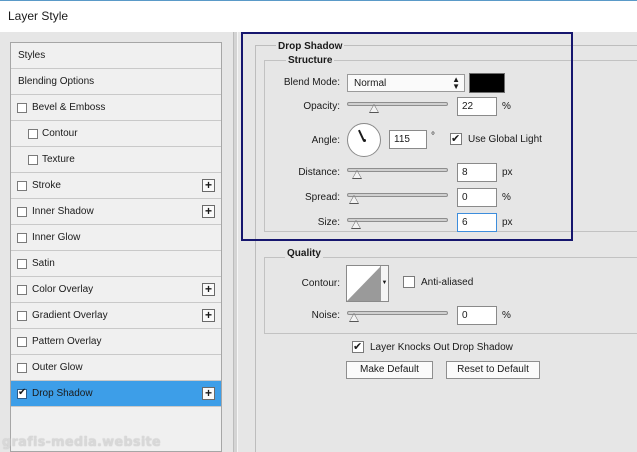  I want to click on sidebar-item-satin: Satin, so click(116, 264).